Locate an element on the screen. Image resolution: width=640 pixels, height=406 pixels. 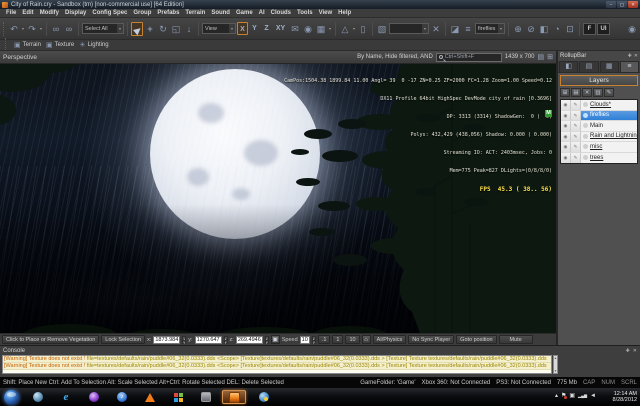
new-layer-icon: ⊞ is located at coordinates (565, 92).